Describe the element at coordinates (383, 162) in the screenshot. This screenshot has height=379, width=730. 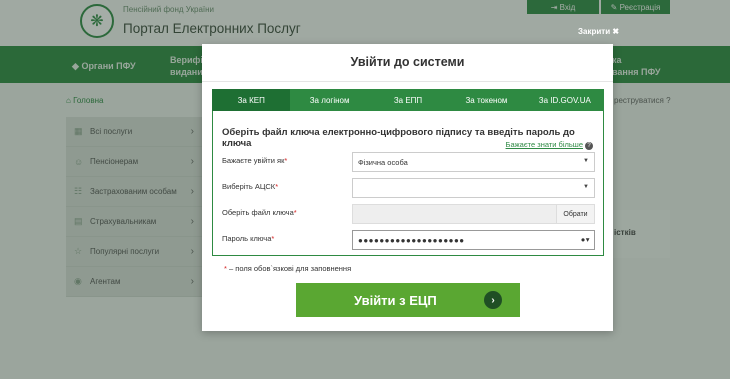
I see `login-as-value: Фізична особа` at that location.